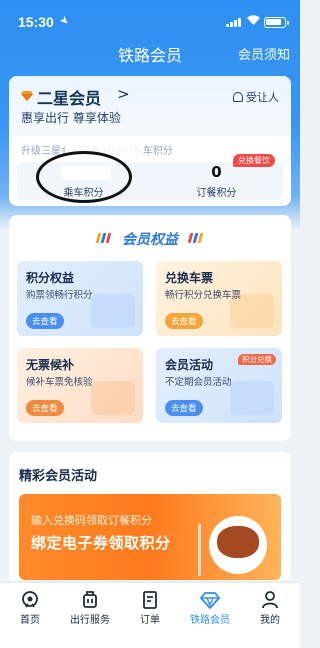 The height and width of the screenshot is (648, 320). I want to click on benefit-tile-activities: 积分兑换 会员活动 不定期会员活动 去查看, so click(219, 385).